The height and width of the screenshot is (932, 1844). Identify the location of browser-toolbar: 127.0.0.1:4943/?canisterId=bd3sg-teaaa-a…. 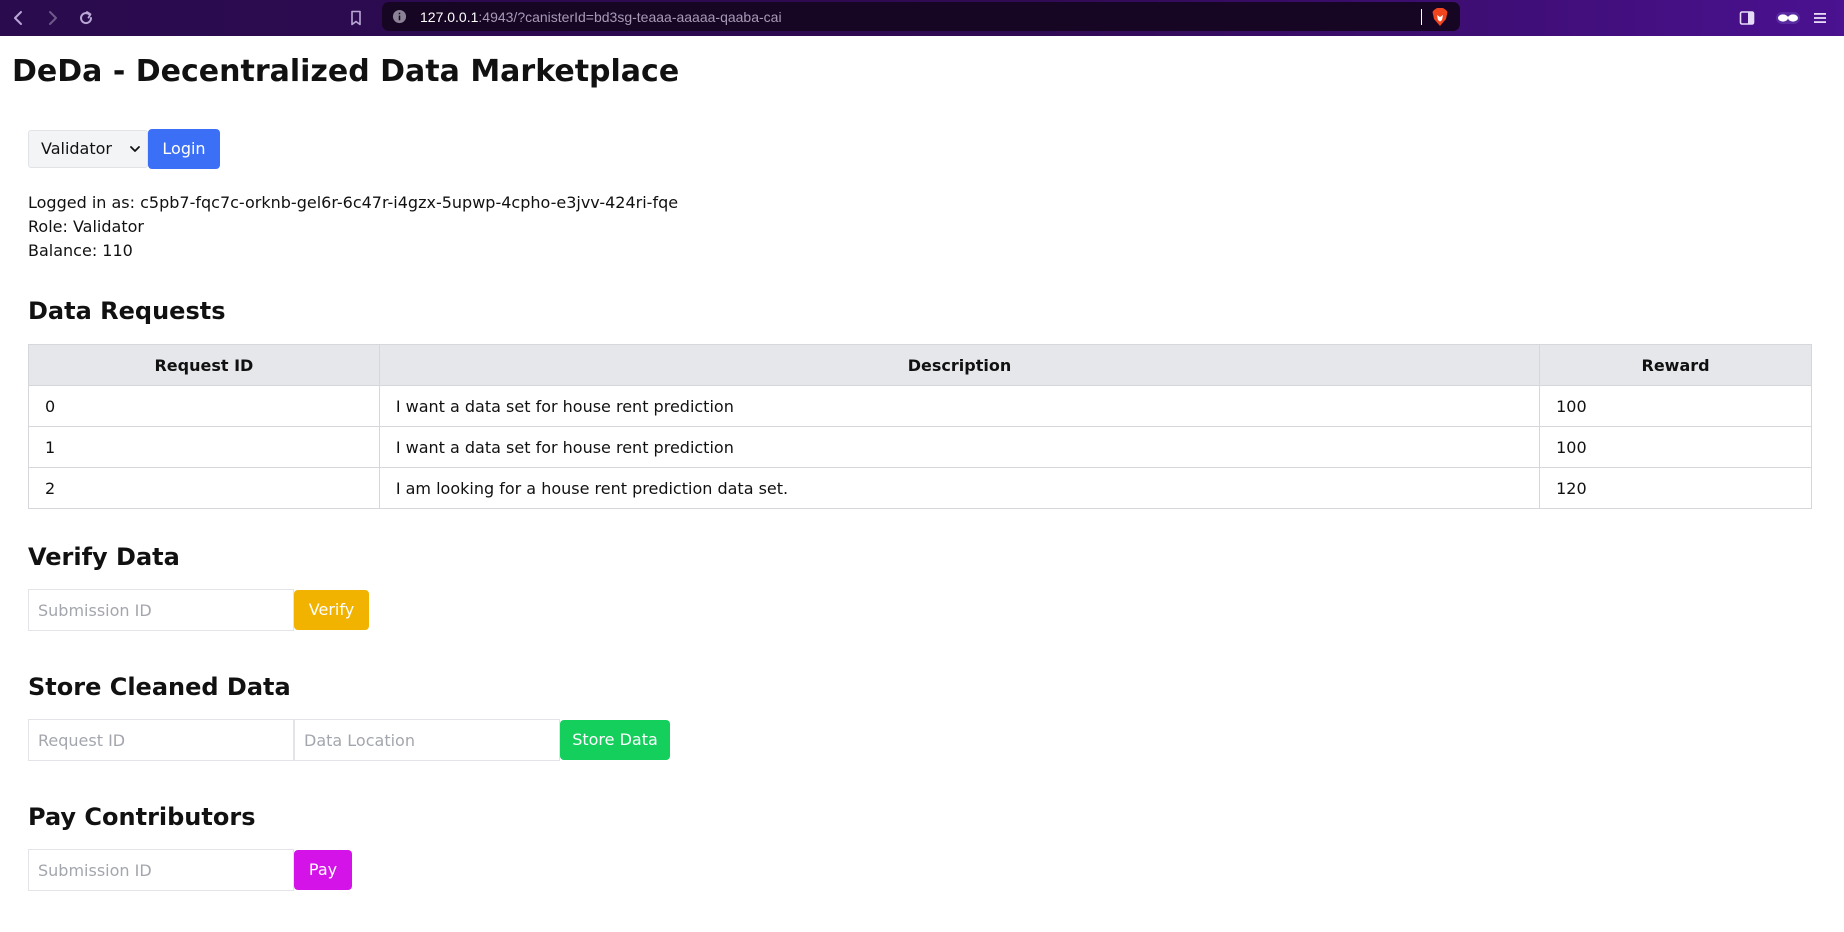
(922, 18).